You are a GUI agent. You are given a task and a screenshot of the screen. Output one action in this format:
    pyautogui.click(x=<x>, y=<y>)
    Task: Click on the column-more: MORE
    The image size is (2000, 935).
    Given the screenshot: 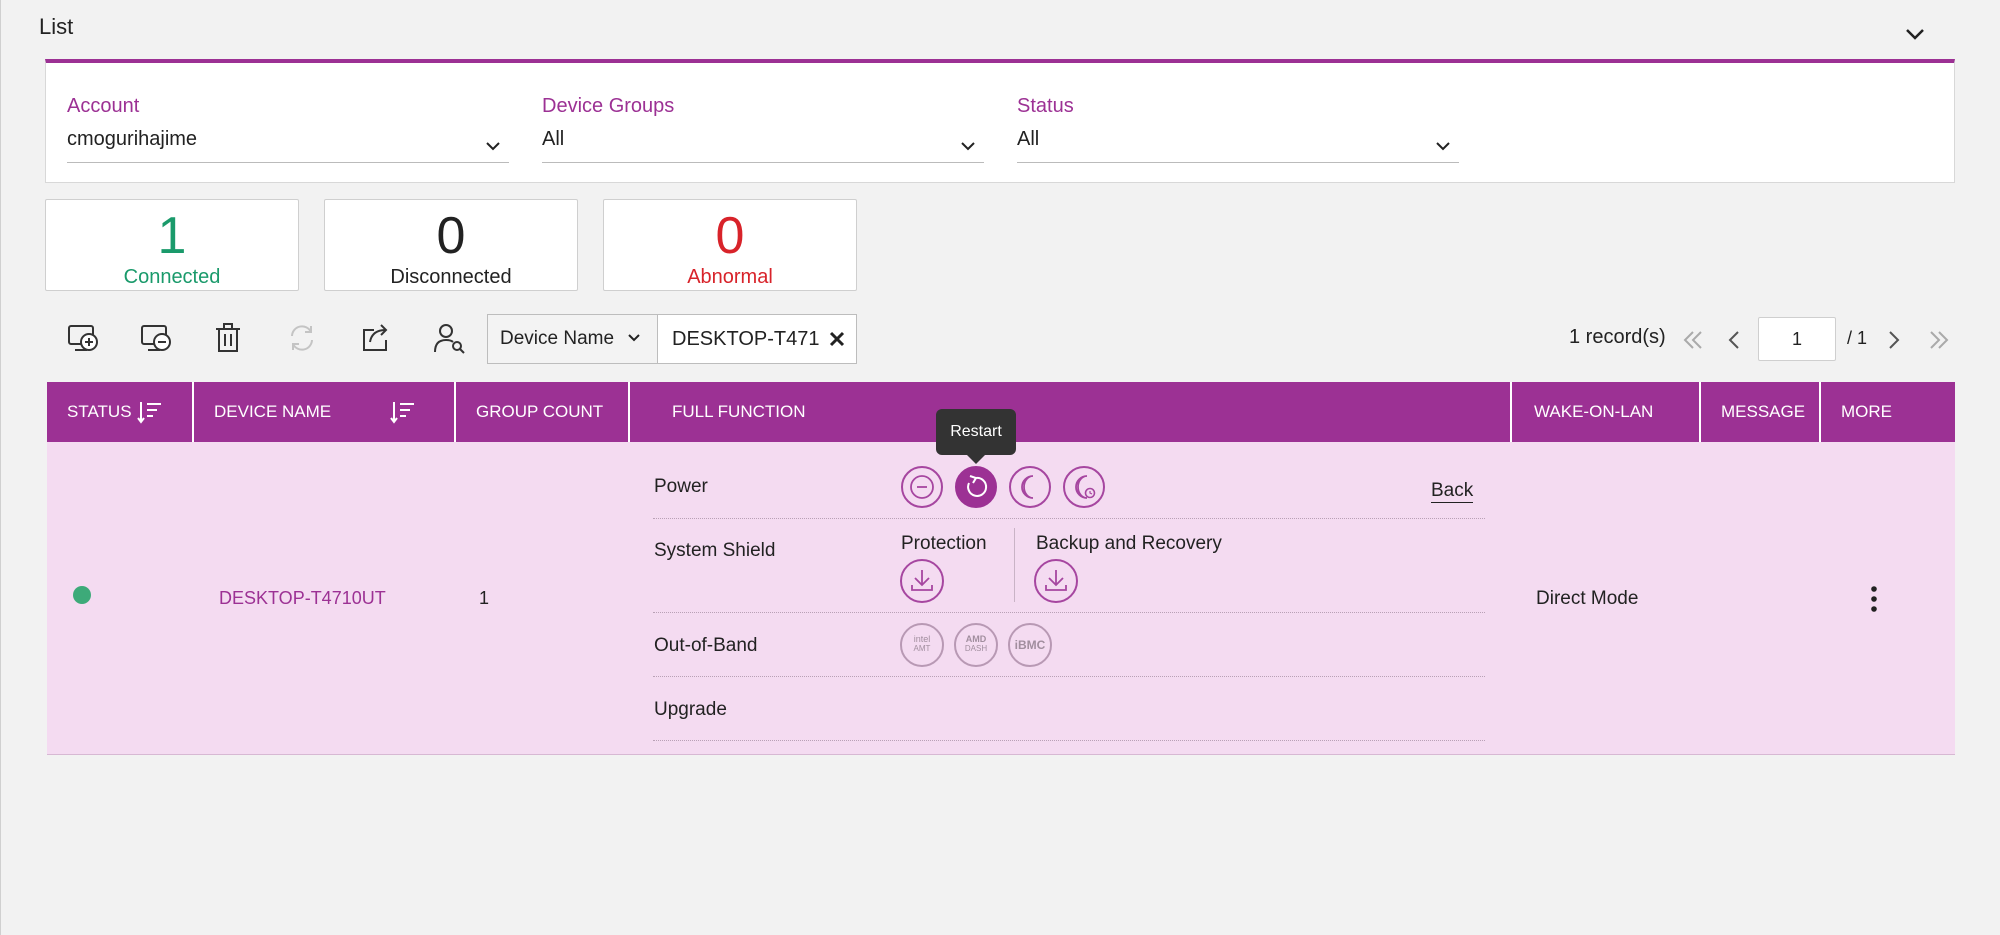 What is the action you would take?
    pyautogui.click(x=1866, y=411)
    